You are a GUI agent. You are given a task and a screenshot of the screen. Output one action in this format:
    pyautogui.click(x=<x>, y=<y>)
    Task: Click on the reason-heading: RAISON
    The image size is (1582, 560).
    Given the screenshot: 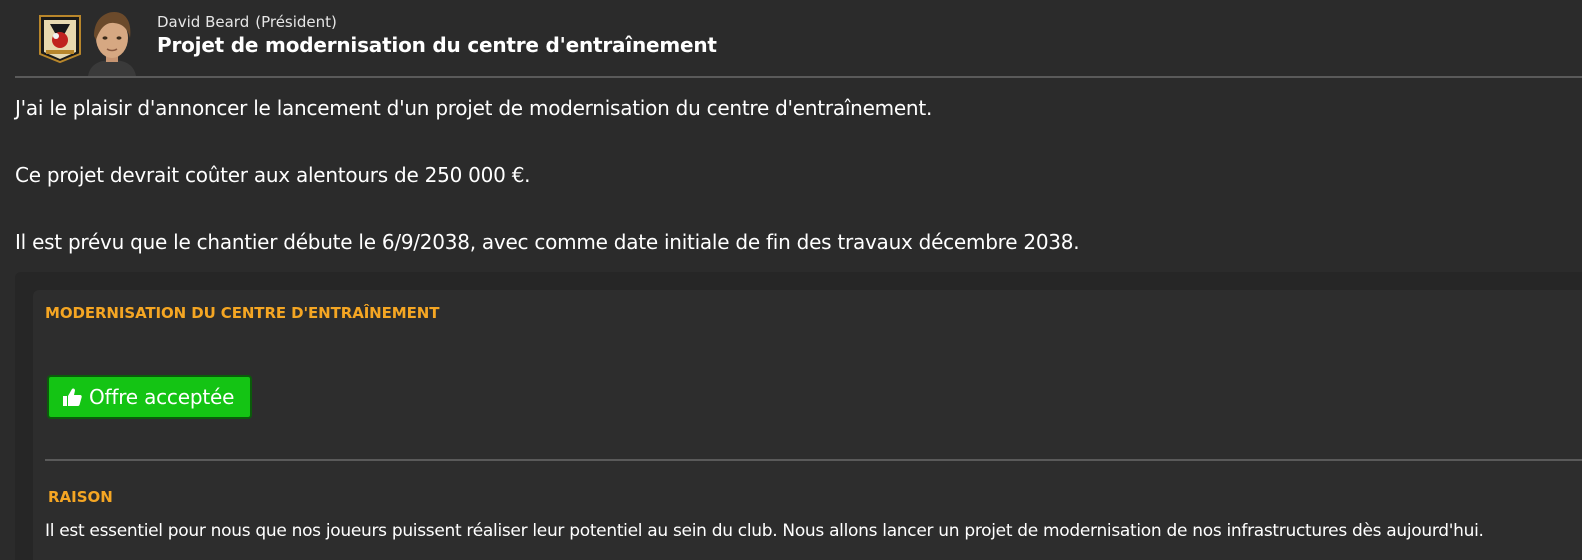 What is the action you would take?
    pyautogui.click(x=80, y=497)
    